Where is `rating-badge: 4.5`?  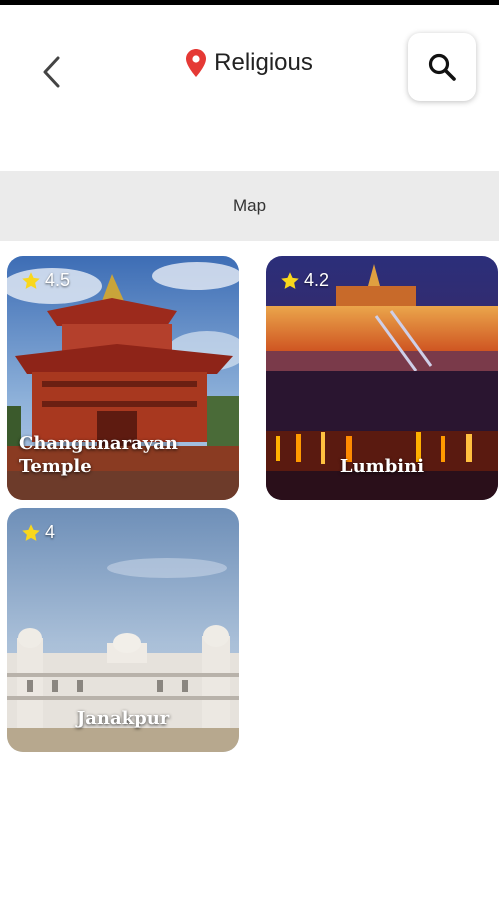 rating-badge: 4.5 is located at coordinates (45, 280).